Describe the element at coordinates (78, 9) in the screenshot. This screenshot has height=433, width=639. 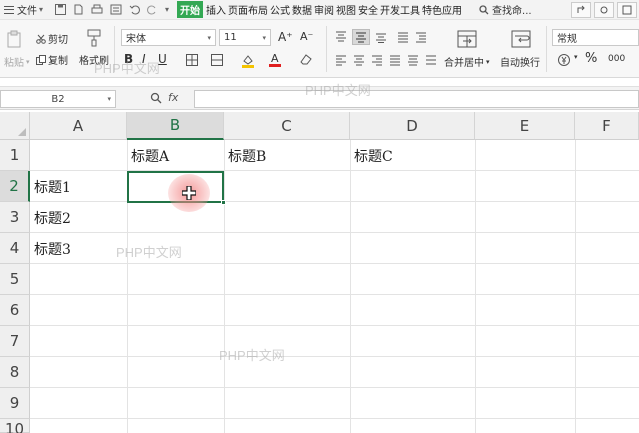
I see `export-pdf-icon` at that location.